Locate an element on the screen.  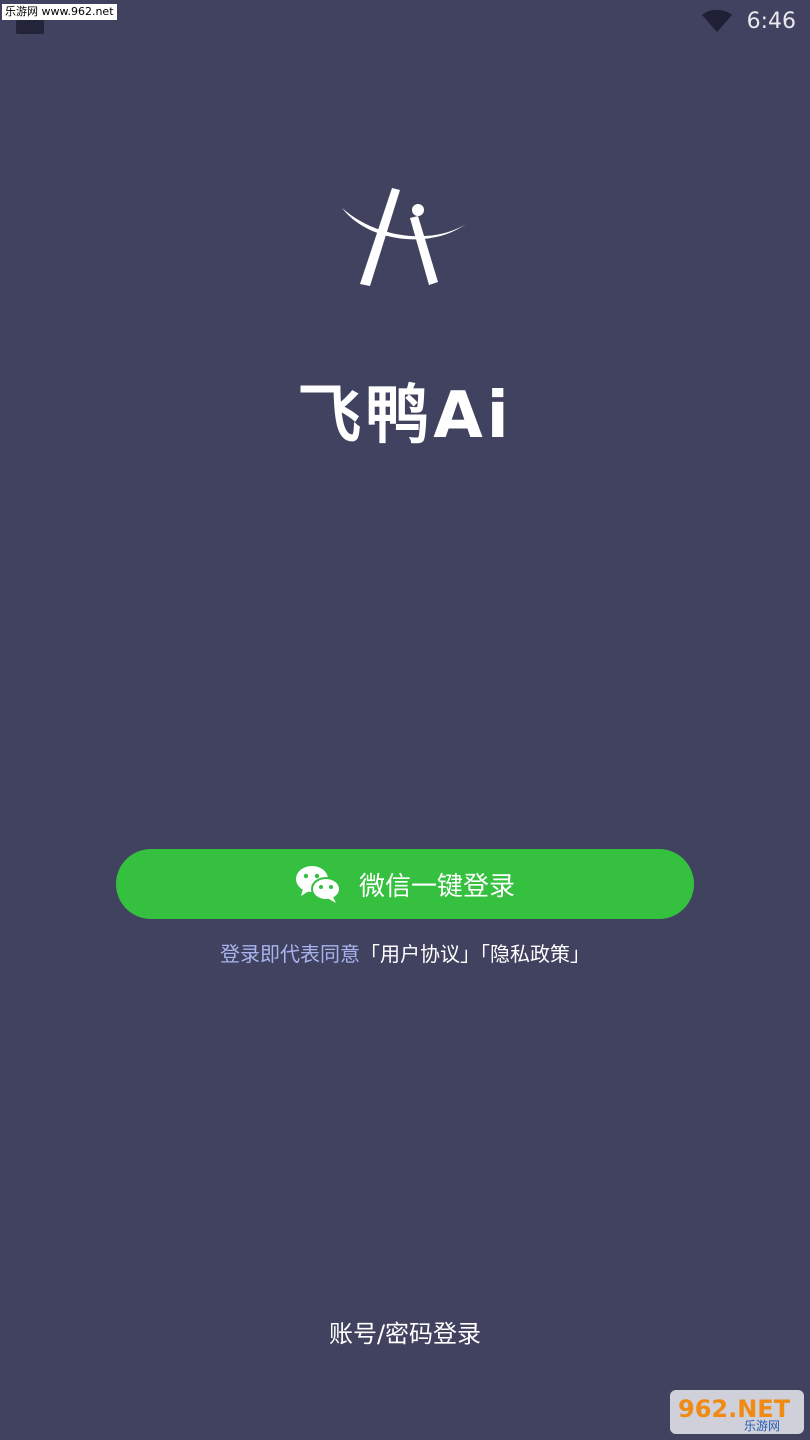
status-notification-icon is located at coordinates (30, 27).